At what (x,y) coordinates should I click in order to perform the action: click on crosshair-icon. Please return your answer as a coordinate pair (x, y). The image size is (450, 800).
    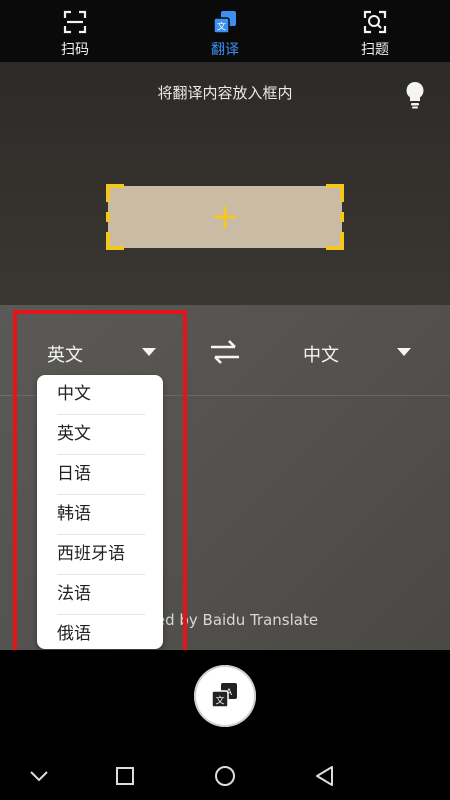
    Looking at the image, I should click on (225, 217).